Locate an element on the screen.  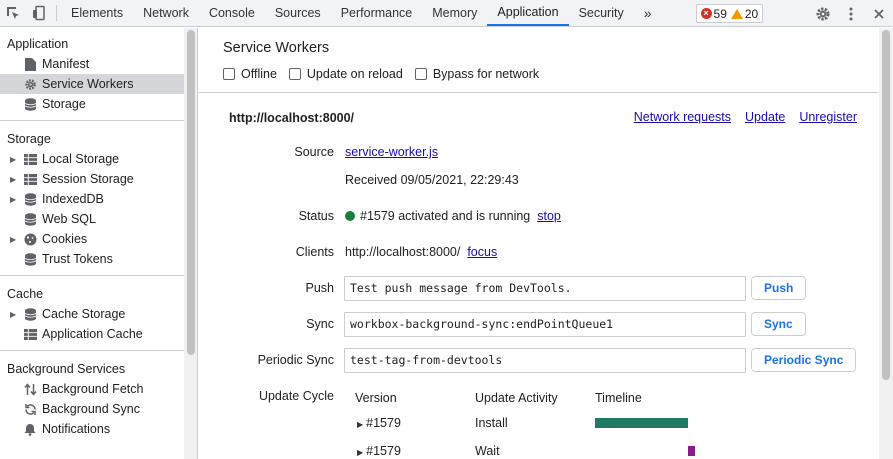
sync-button: Sync is located at coordinates (778, 324).